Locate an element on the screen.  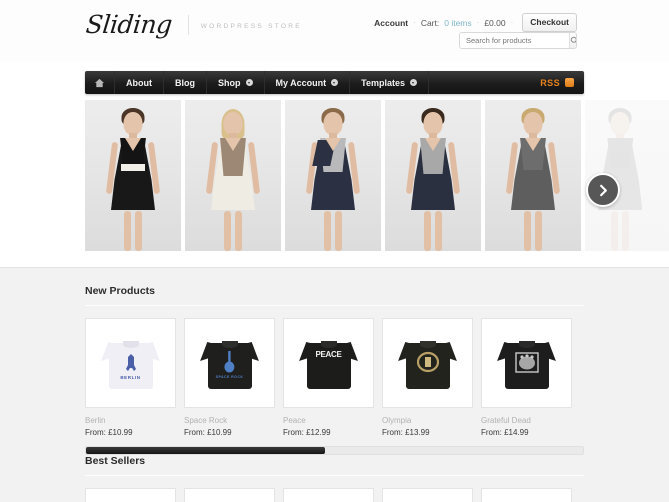
tshirt-image: PEACE is located at coordinates (329, 363).